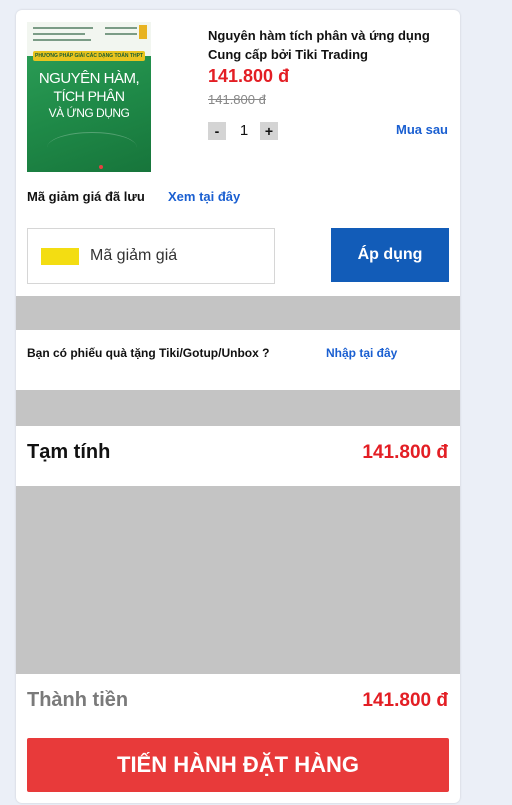 The height and width of the screenshot is (805, 512). Describe the element at coordinates (89, 78) in the screenshot. I see `cover-title-line1: NGUYÊN HÀM,` at that location.